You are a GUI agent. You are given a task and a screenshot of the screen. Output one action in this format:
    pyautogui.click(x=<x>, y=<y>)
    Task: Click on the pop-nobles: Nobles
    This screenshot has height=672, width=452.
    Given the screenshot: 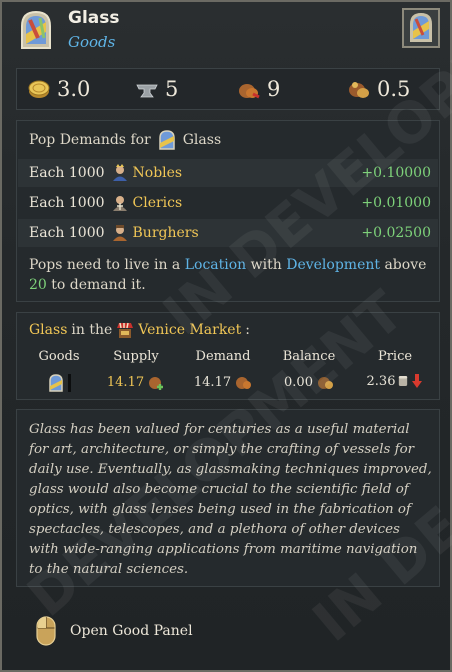 What is the action you would take?
    pyautogui.click(x=147, y=173)
    